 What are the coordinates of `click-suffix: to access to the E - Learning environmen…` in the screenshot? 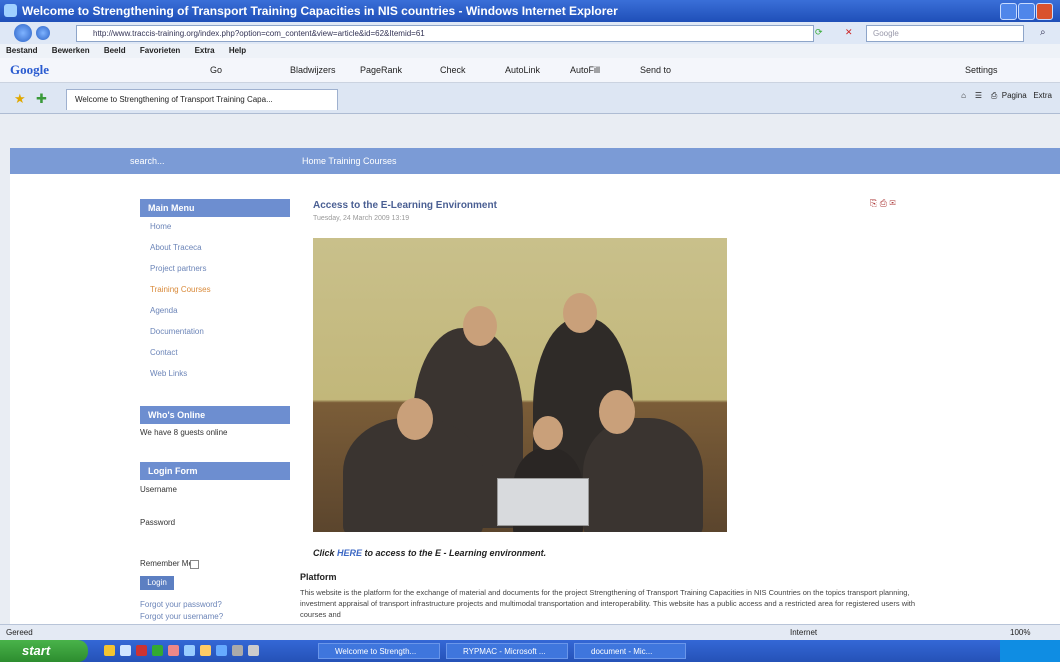 It's located at (454, 553).